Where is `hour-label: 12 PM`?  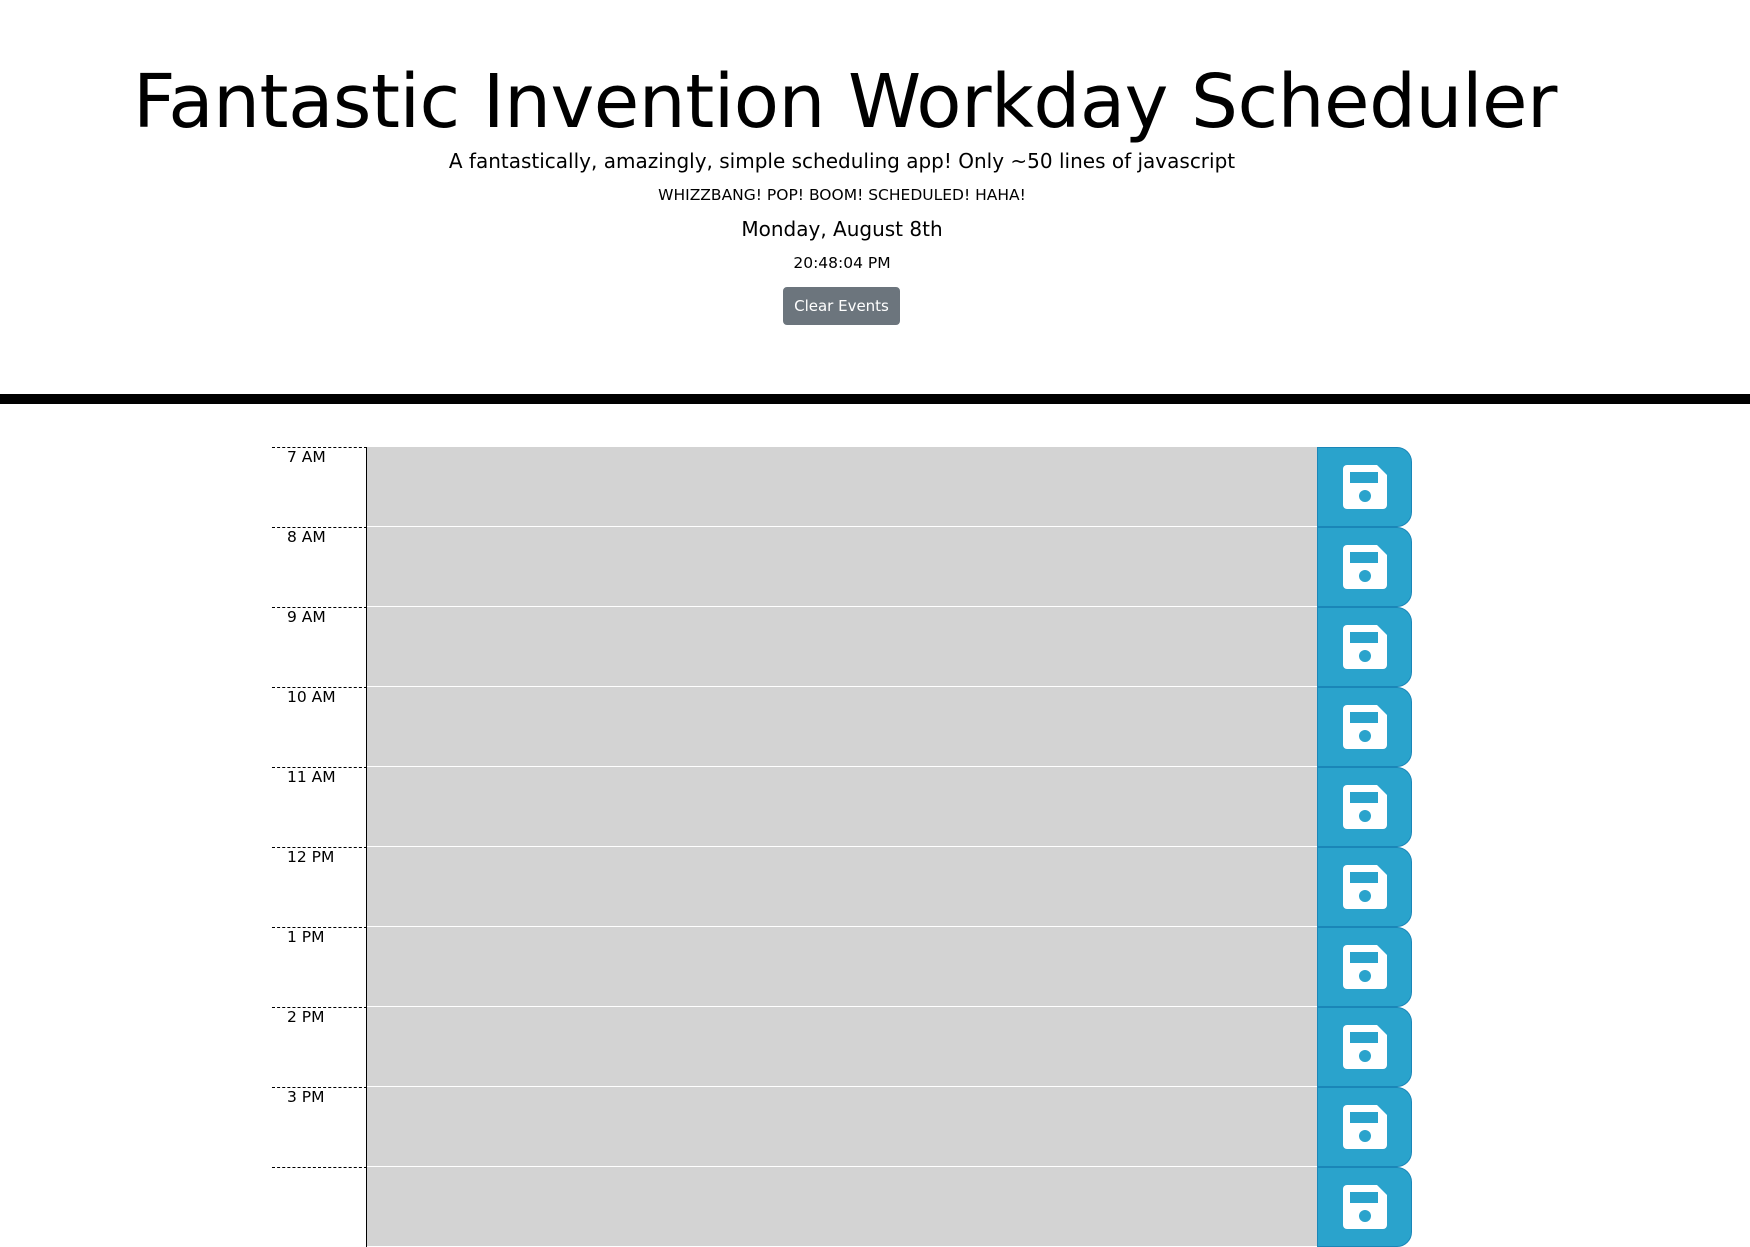
hour-label: 12 PM is located at coordinates (319, 887).